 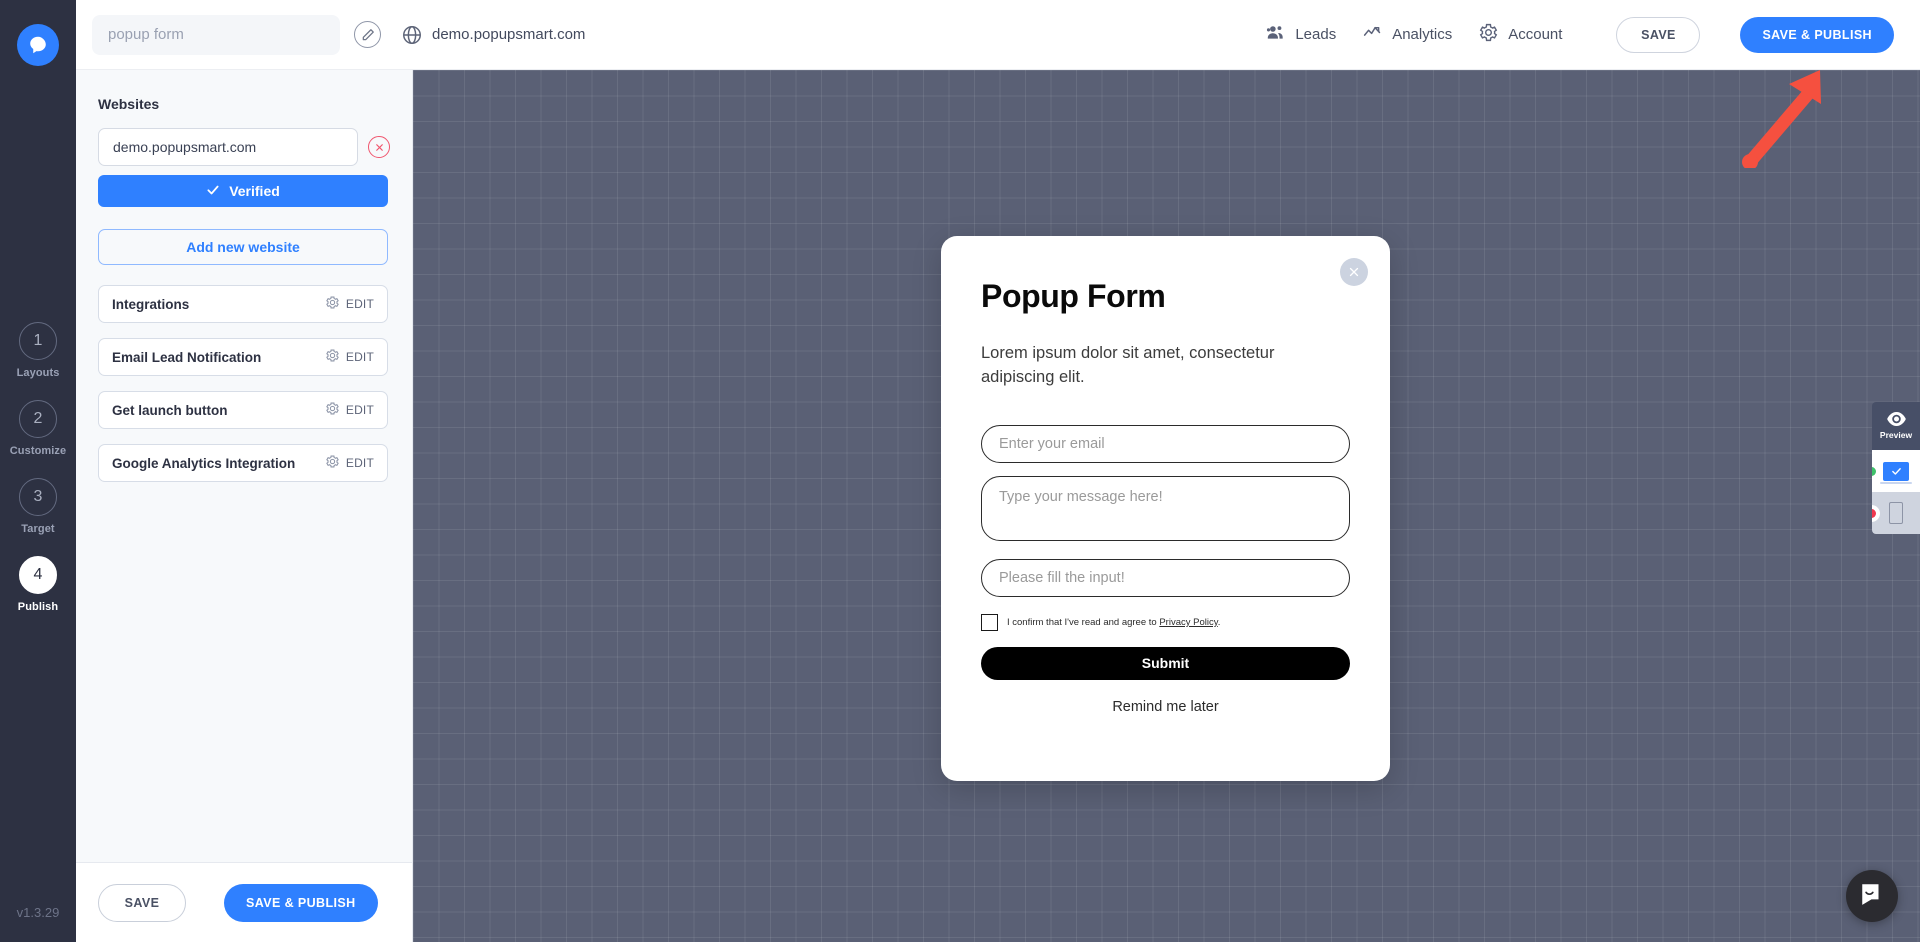 I want to click on nav-leads: Leads, so click(x=1300, y=34).